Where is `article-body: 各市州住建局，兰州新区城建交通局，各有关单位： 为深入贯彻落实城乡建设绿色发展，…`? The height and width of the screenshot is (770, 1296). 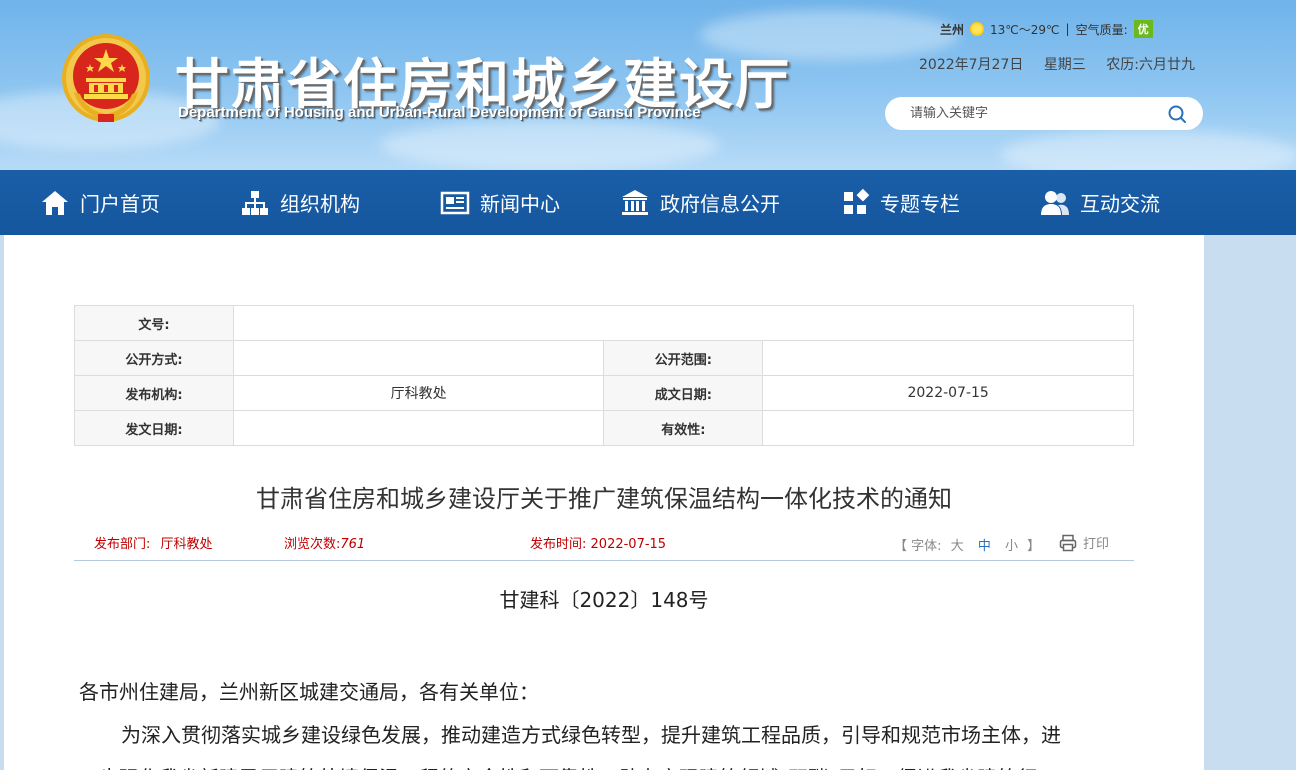 article-body: 各市州住建局，兰州新区城建交通局，各有关单位： 为深入贯彻落实城乡建设绿色发展，… is located at coordinates (604, 720).